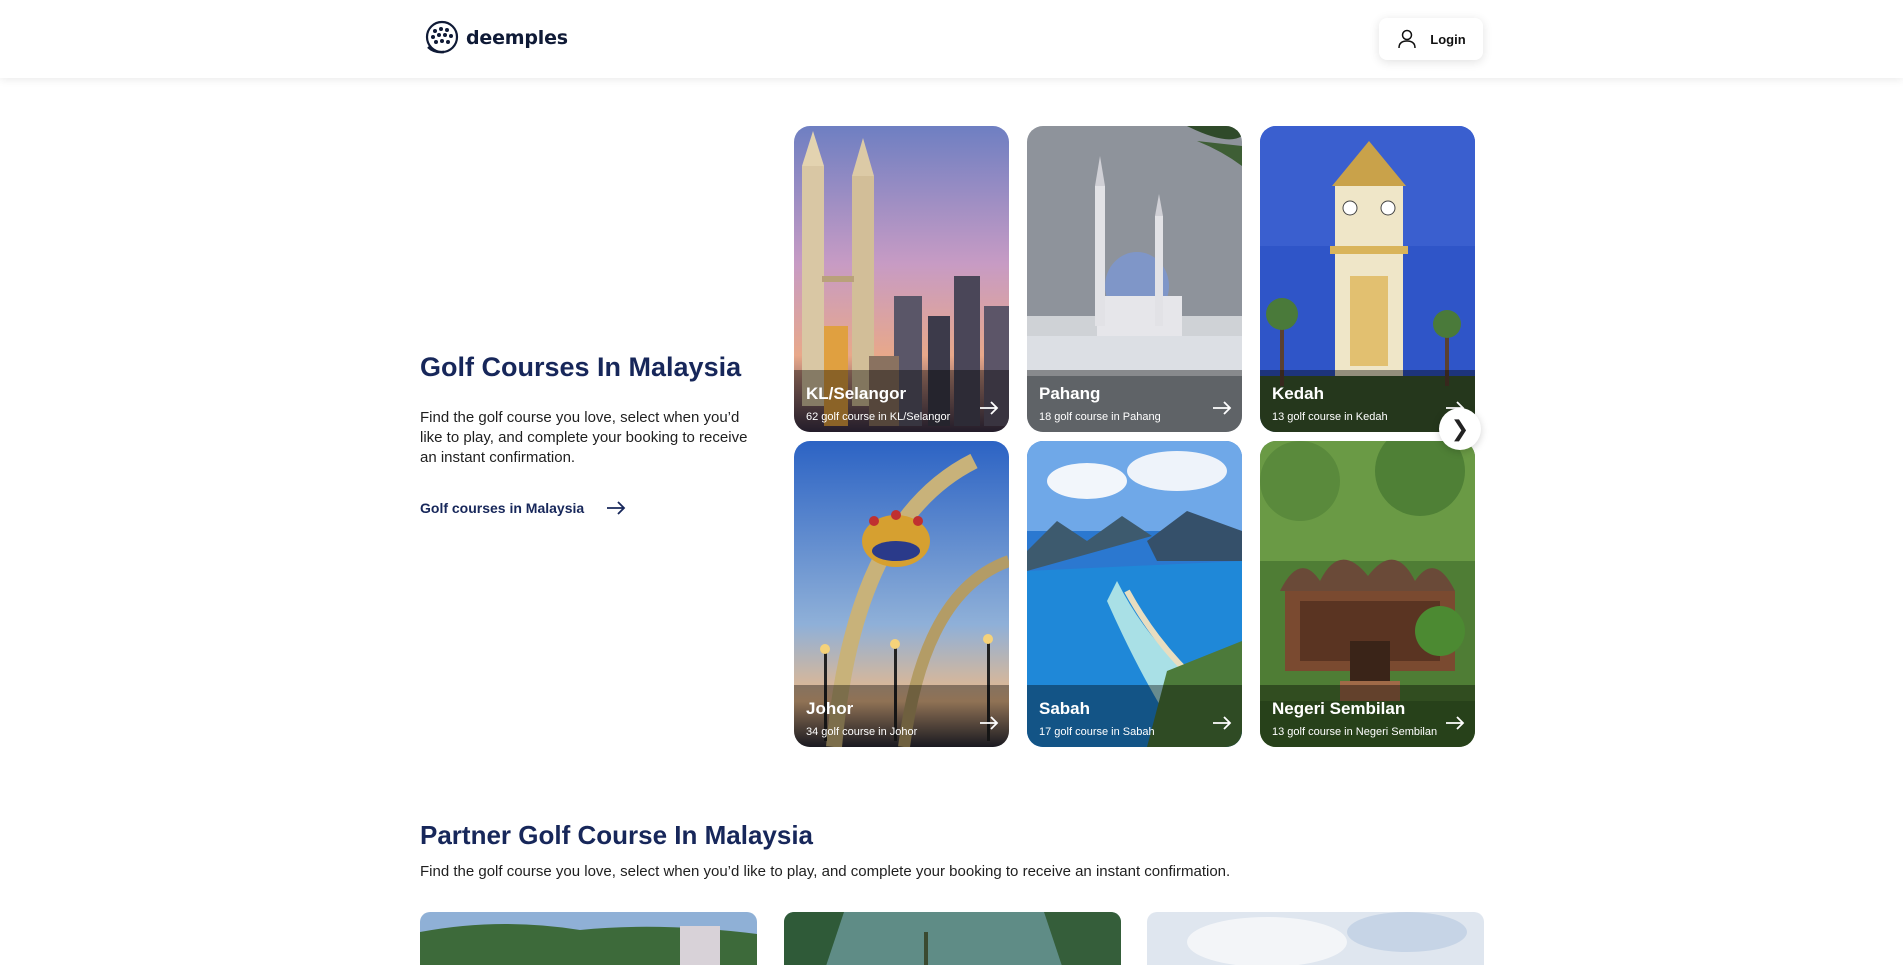 The height and width of the screenshot is (965, 1903). What do you see at coordinates (442, 37) in the screenshot?
I see `golf-ball-logo-icon` at bounding box center [442, 37].